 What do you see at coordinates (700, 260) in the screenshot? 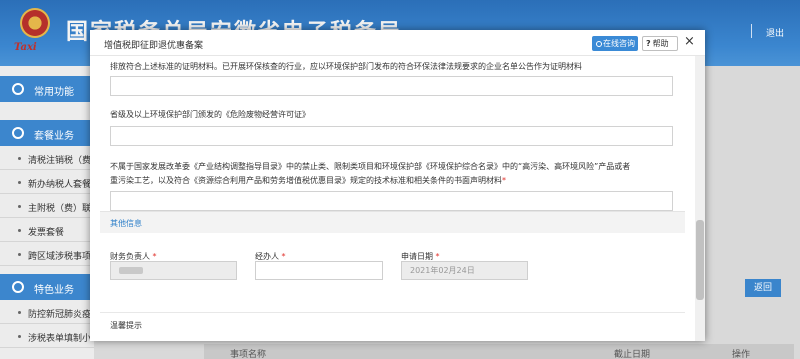
I see `scrollbar-thumb` at bounding box center [700, 260].